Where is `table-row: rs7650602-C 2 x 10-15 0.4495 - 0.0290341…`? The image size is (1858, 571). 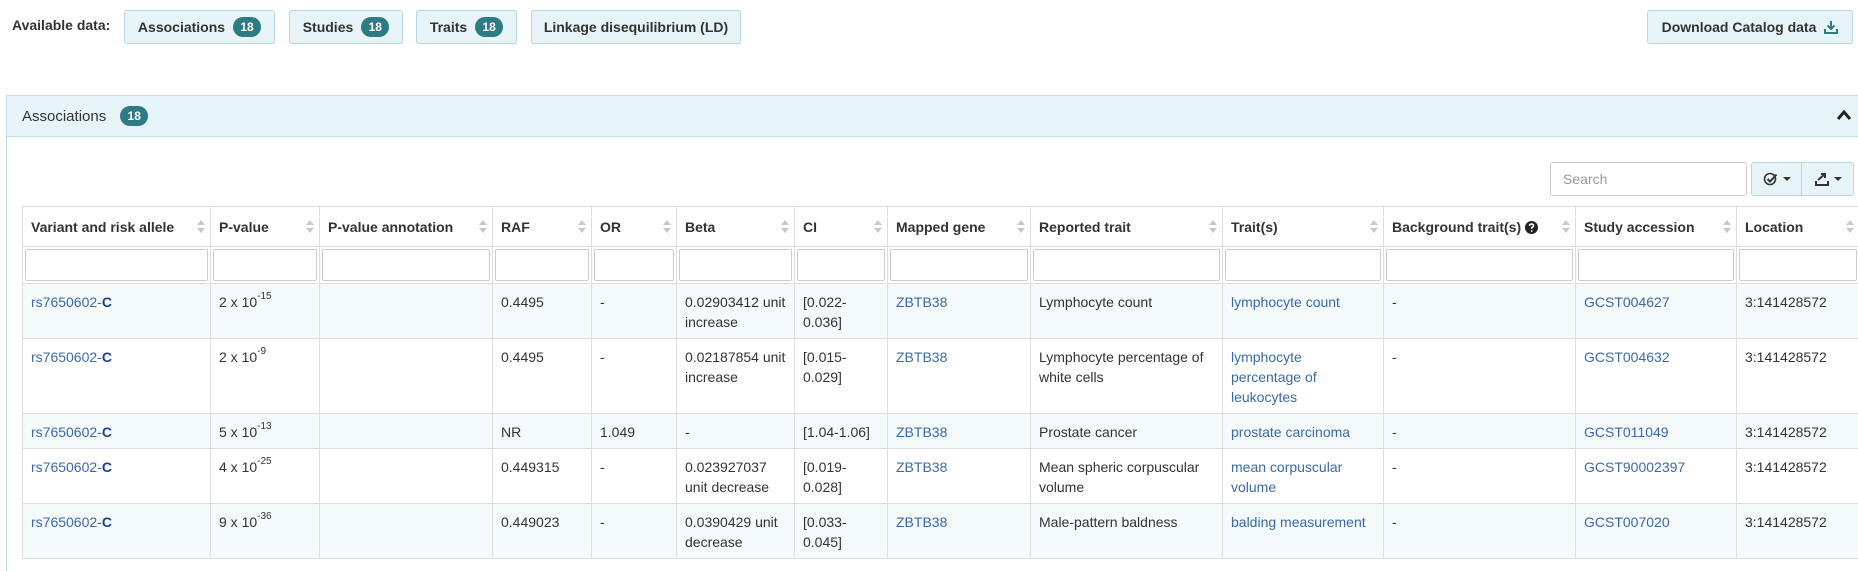
table-row: rs7650602-C 2 x 10-15 0.4495 - 0.0290341… is located at coordinates (940, 311).